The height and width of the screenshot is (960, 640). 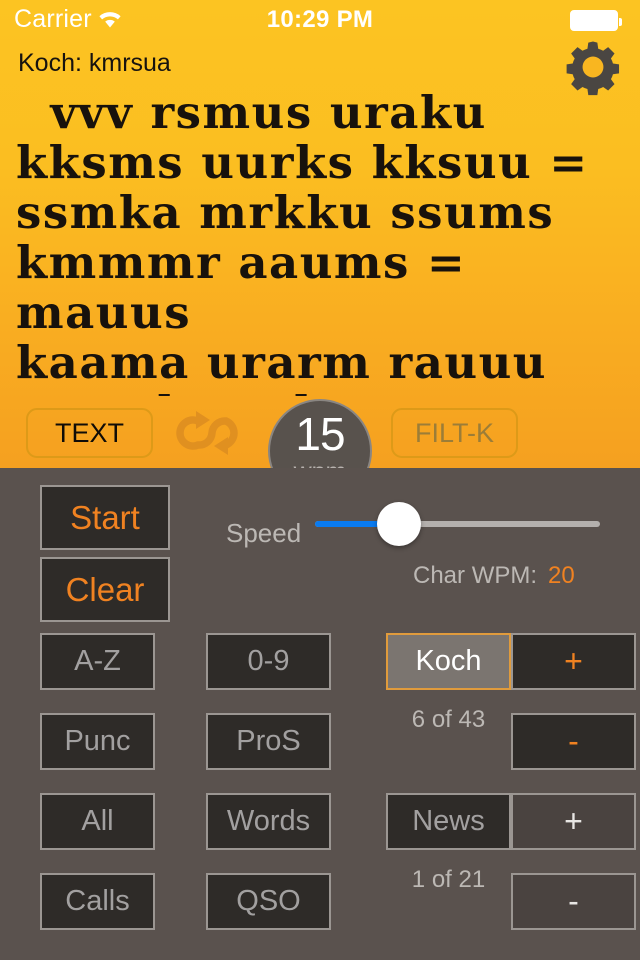 I want to click on koch-decrement-button: -, so click(x=573, y=741).